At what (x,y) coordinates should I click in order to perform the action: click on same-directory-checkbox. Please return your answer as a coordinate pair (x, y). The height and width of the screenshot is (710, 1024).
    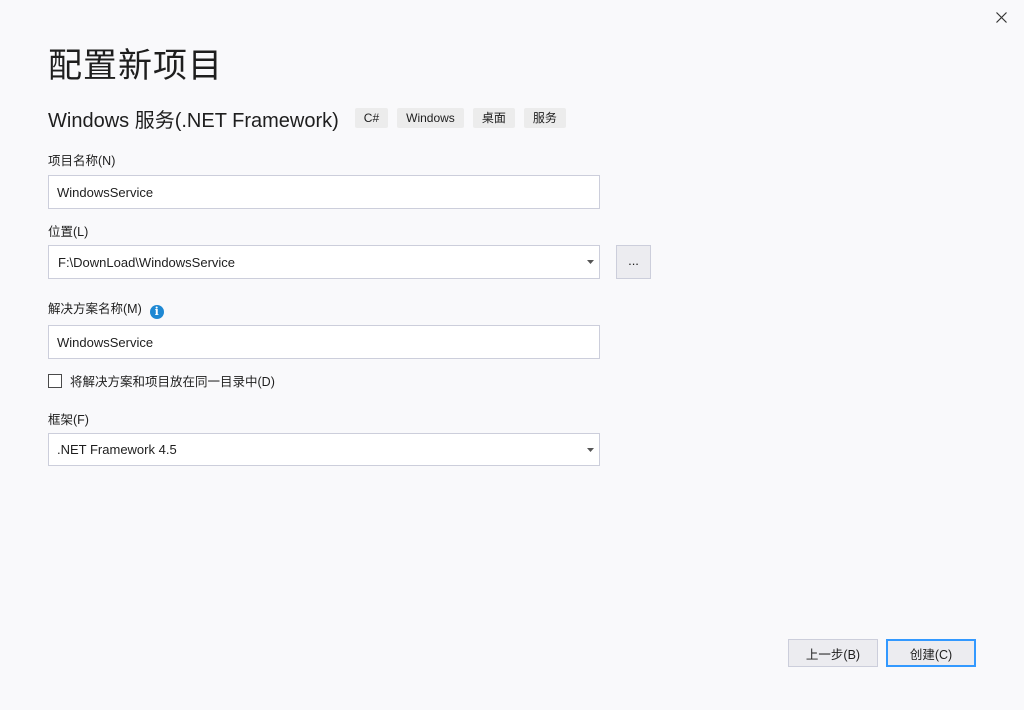
    Looking at the image, I should click on (55, 380).